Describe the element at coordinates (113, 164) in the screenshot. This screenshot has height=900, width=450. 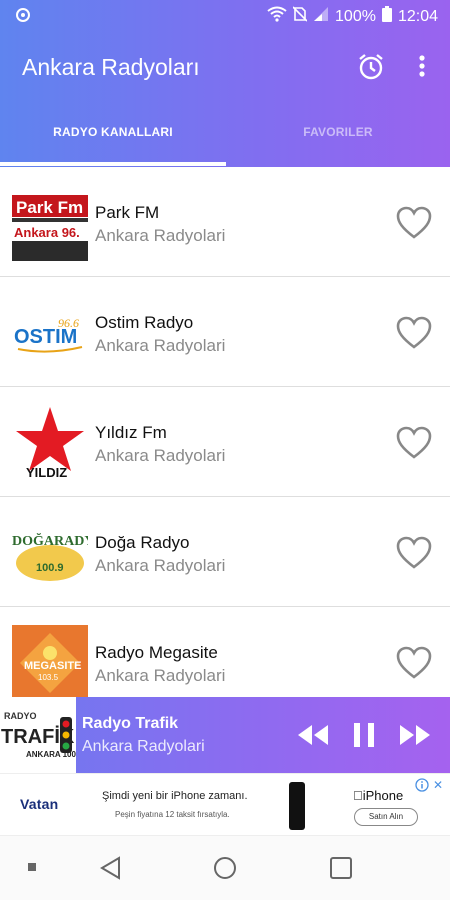
I see `active-tab-indicator` at that location.